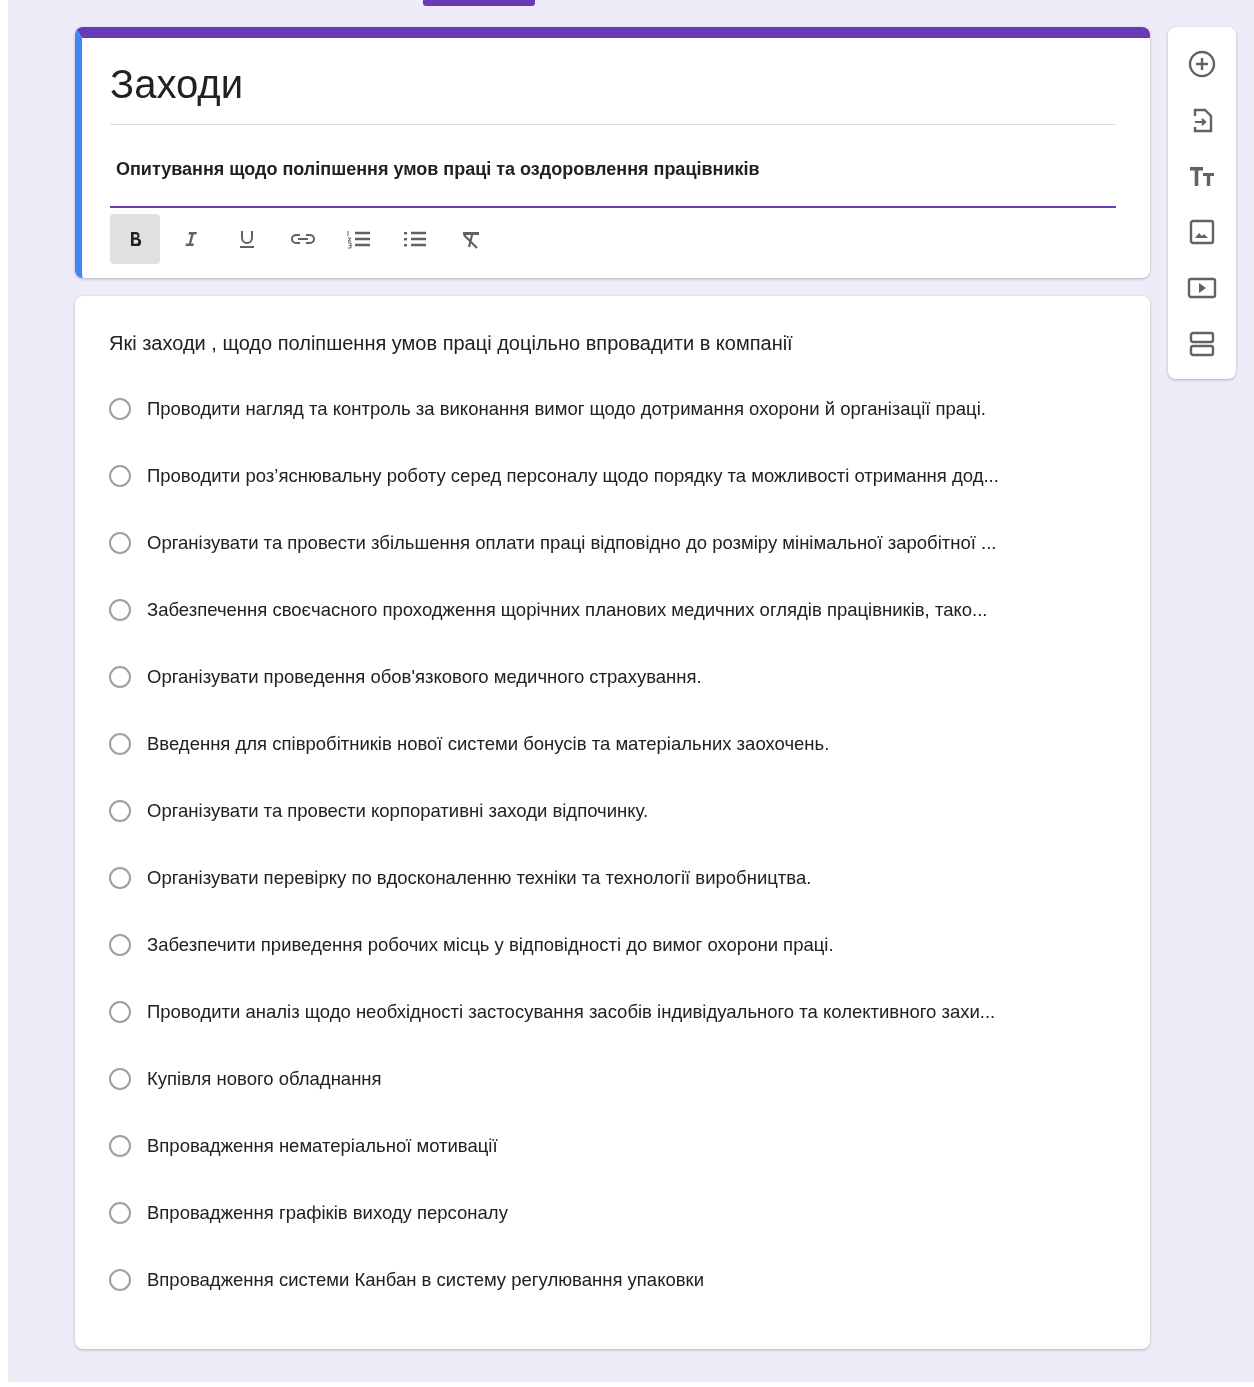 The height and width of the screenshot is (1387, 1254). What do you see at coordinates (613, 166) in the screenshot?
I see `form-description-field: Опитування щодо поліпшення умов праці та оздоровлення працівників` at bounding box center [613, 166].